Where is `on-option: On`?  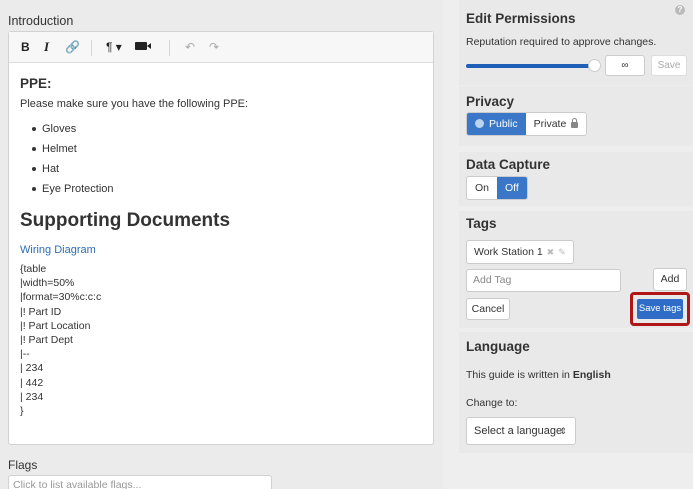 on-option: On is located at coordinates (482, 188).